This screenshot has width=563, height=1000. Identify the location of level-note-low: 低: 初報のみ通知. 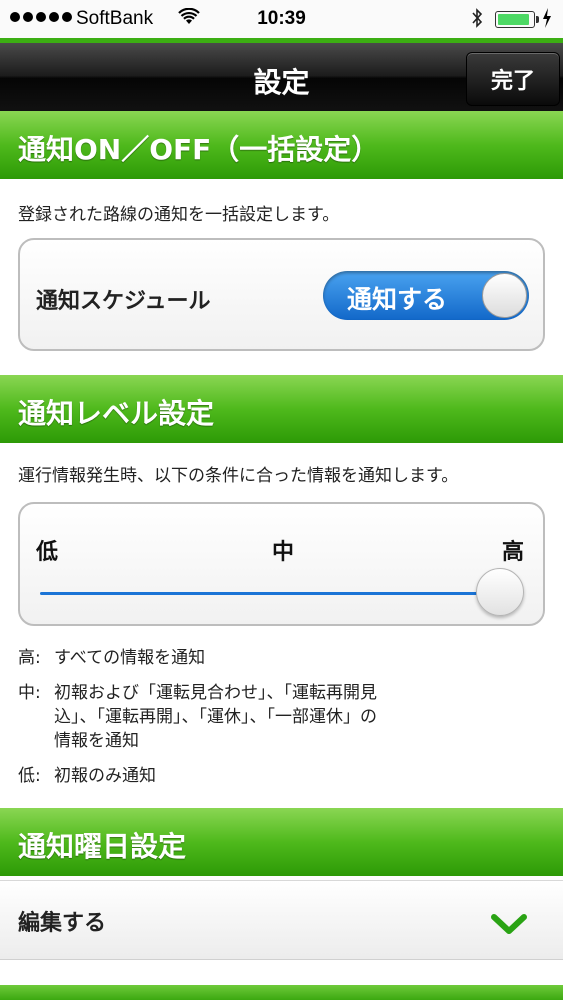
(87, 776).